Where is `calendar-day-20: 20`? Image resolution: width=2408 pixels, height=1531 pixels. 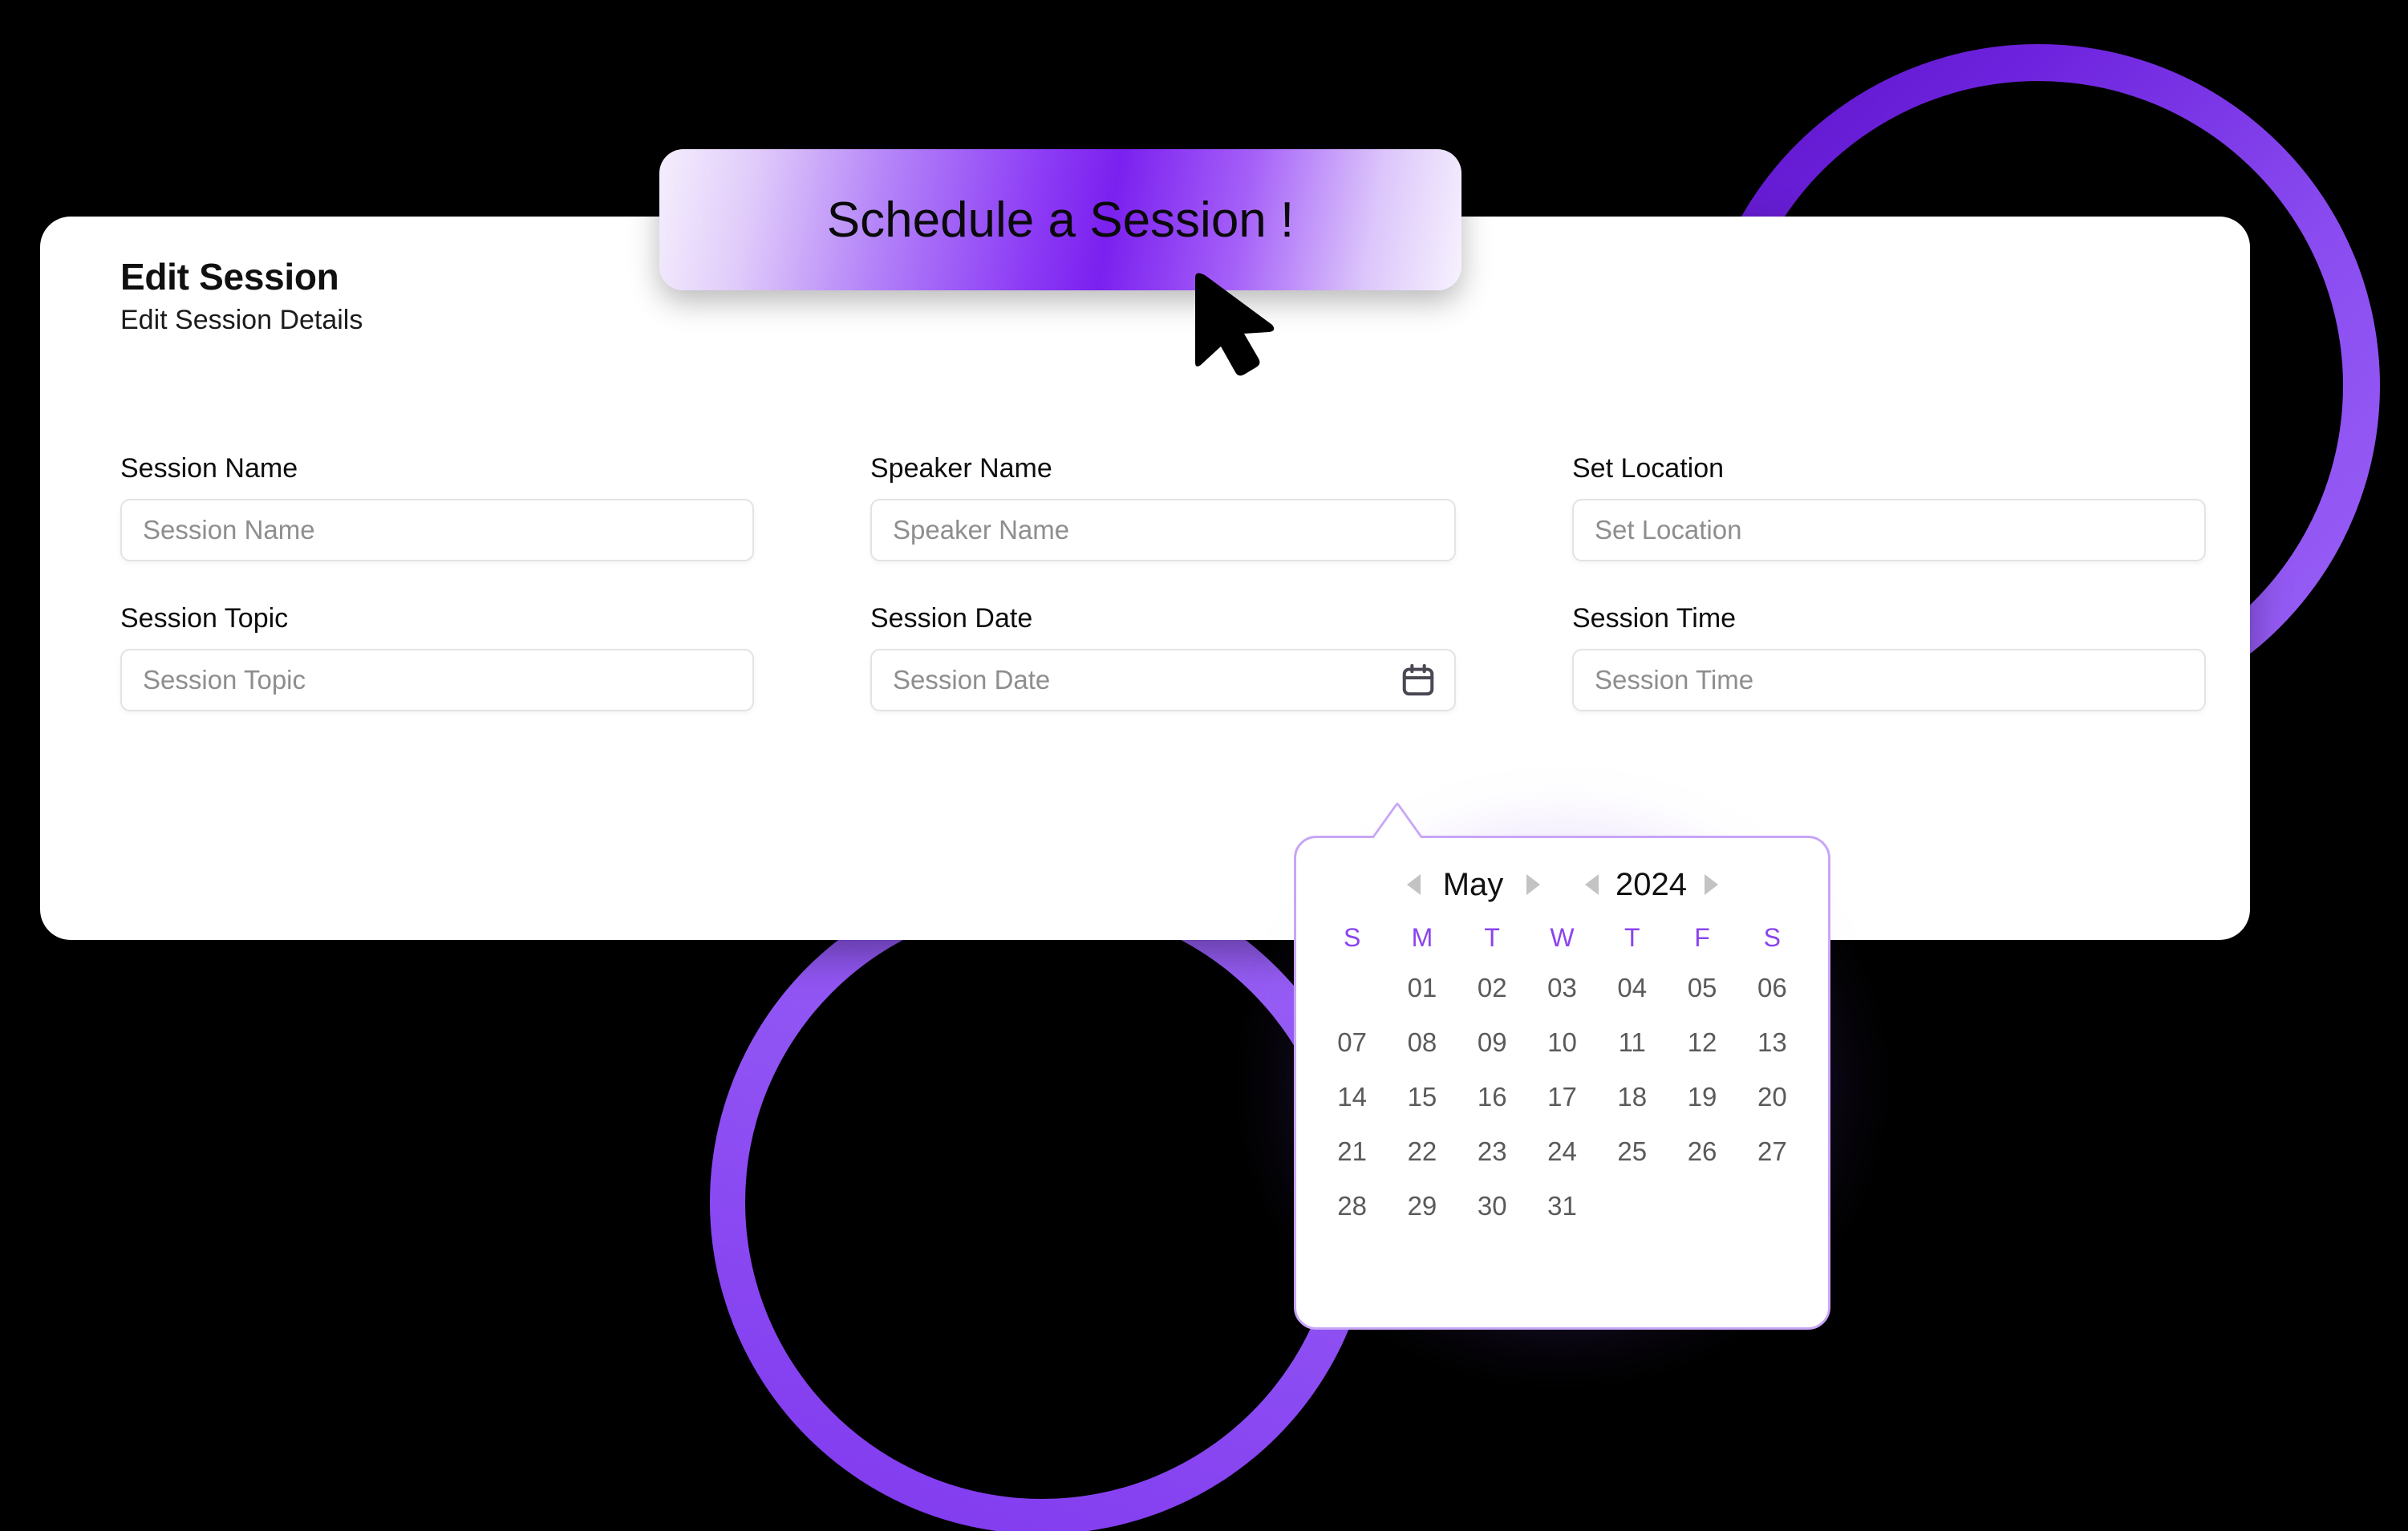
calendar-day-20: 20 is located at coordinates (1772, 1097).